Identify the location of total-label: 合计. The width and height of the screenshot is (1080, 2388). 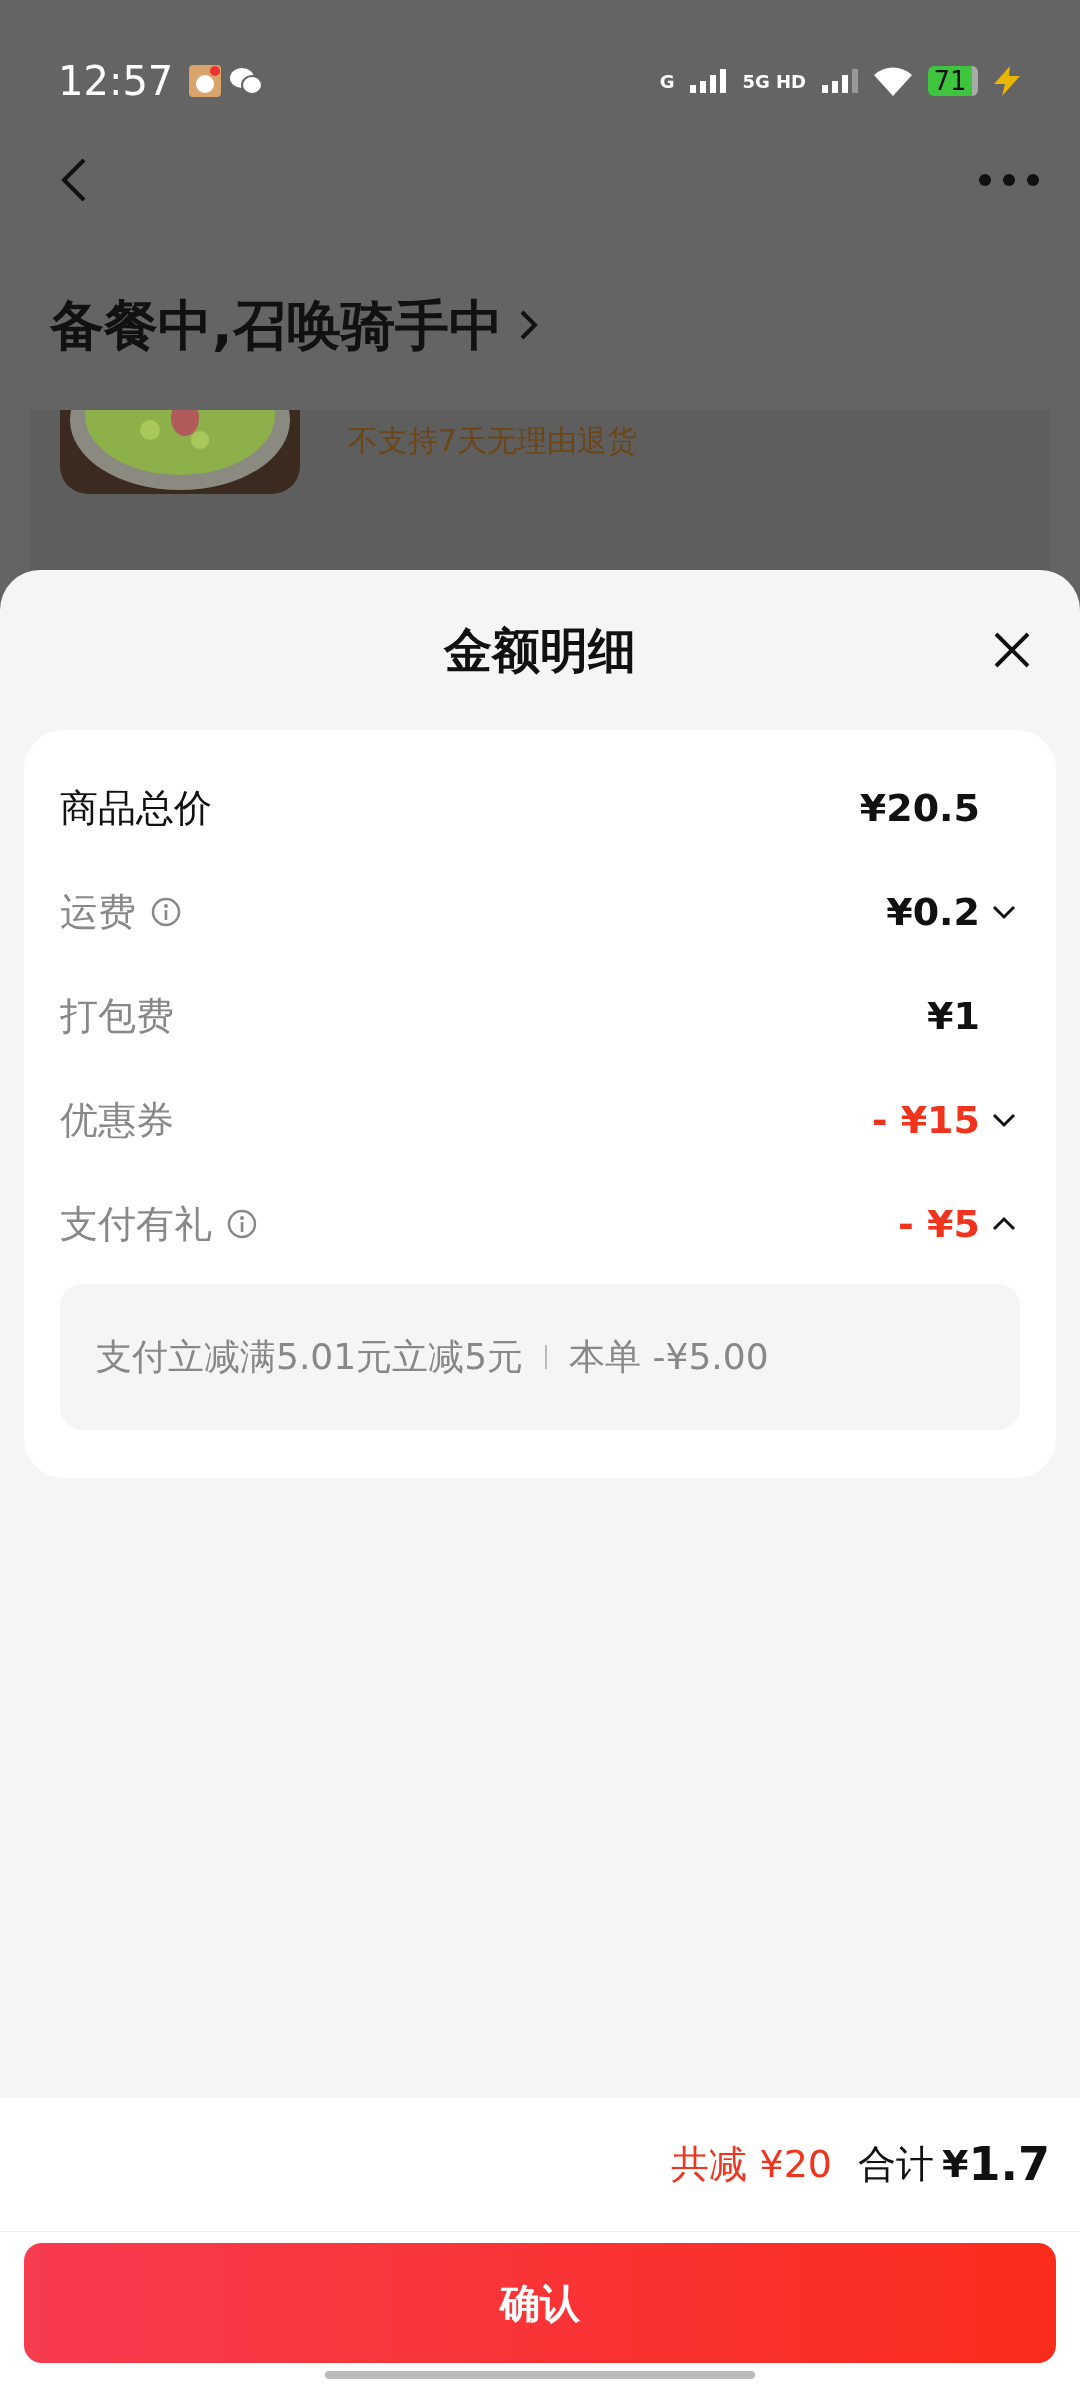
(896, 2164).